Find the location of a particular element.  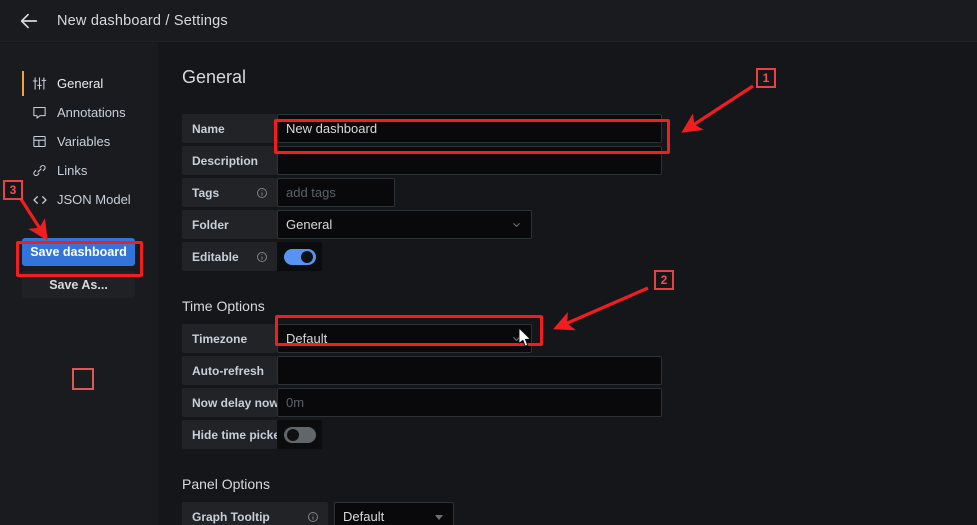

sidebar-item-json-model: JSON Model is located at coordinates (79, 199).